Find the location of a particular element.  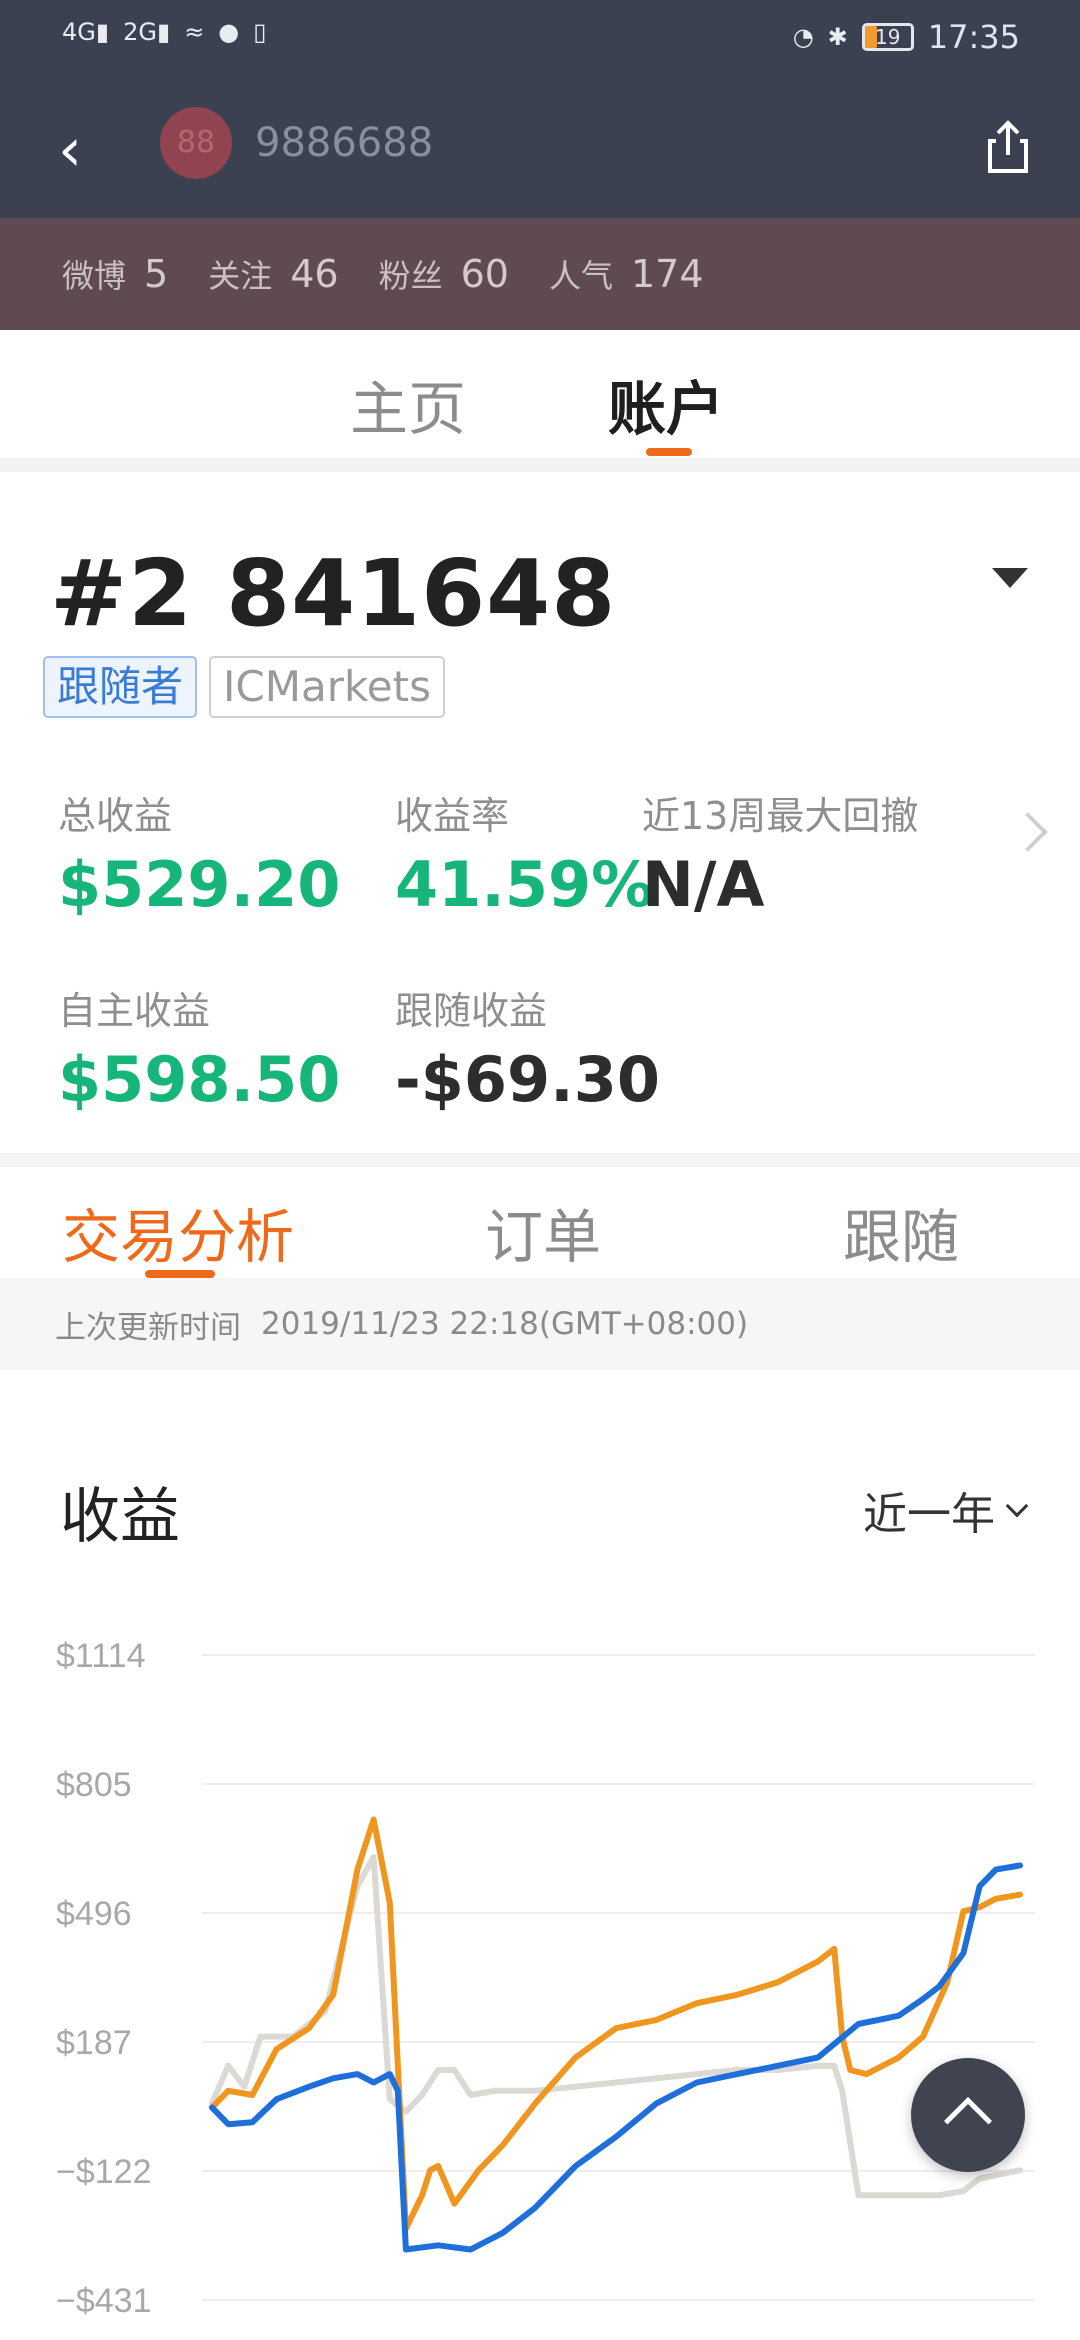

y-tick-label: $805 is located at coordinates (94, 1785).